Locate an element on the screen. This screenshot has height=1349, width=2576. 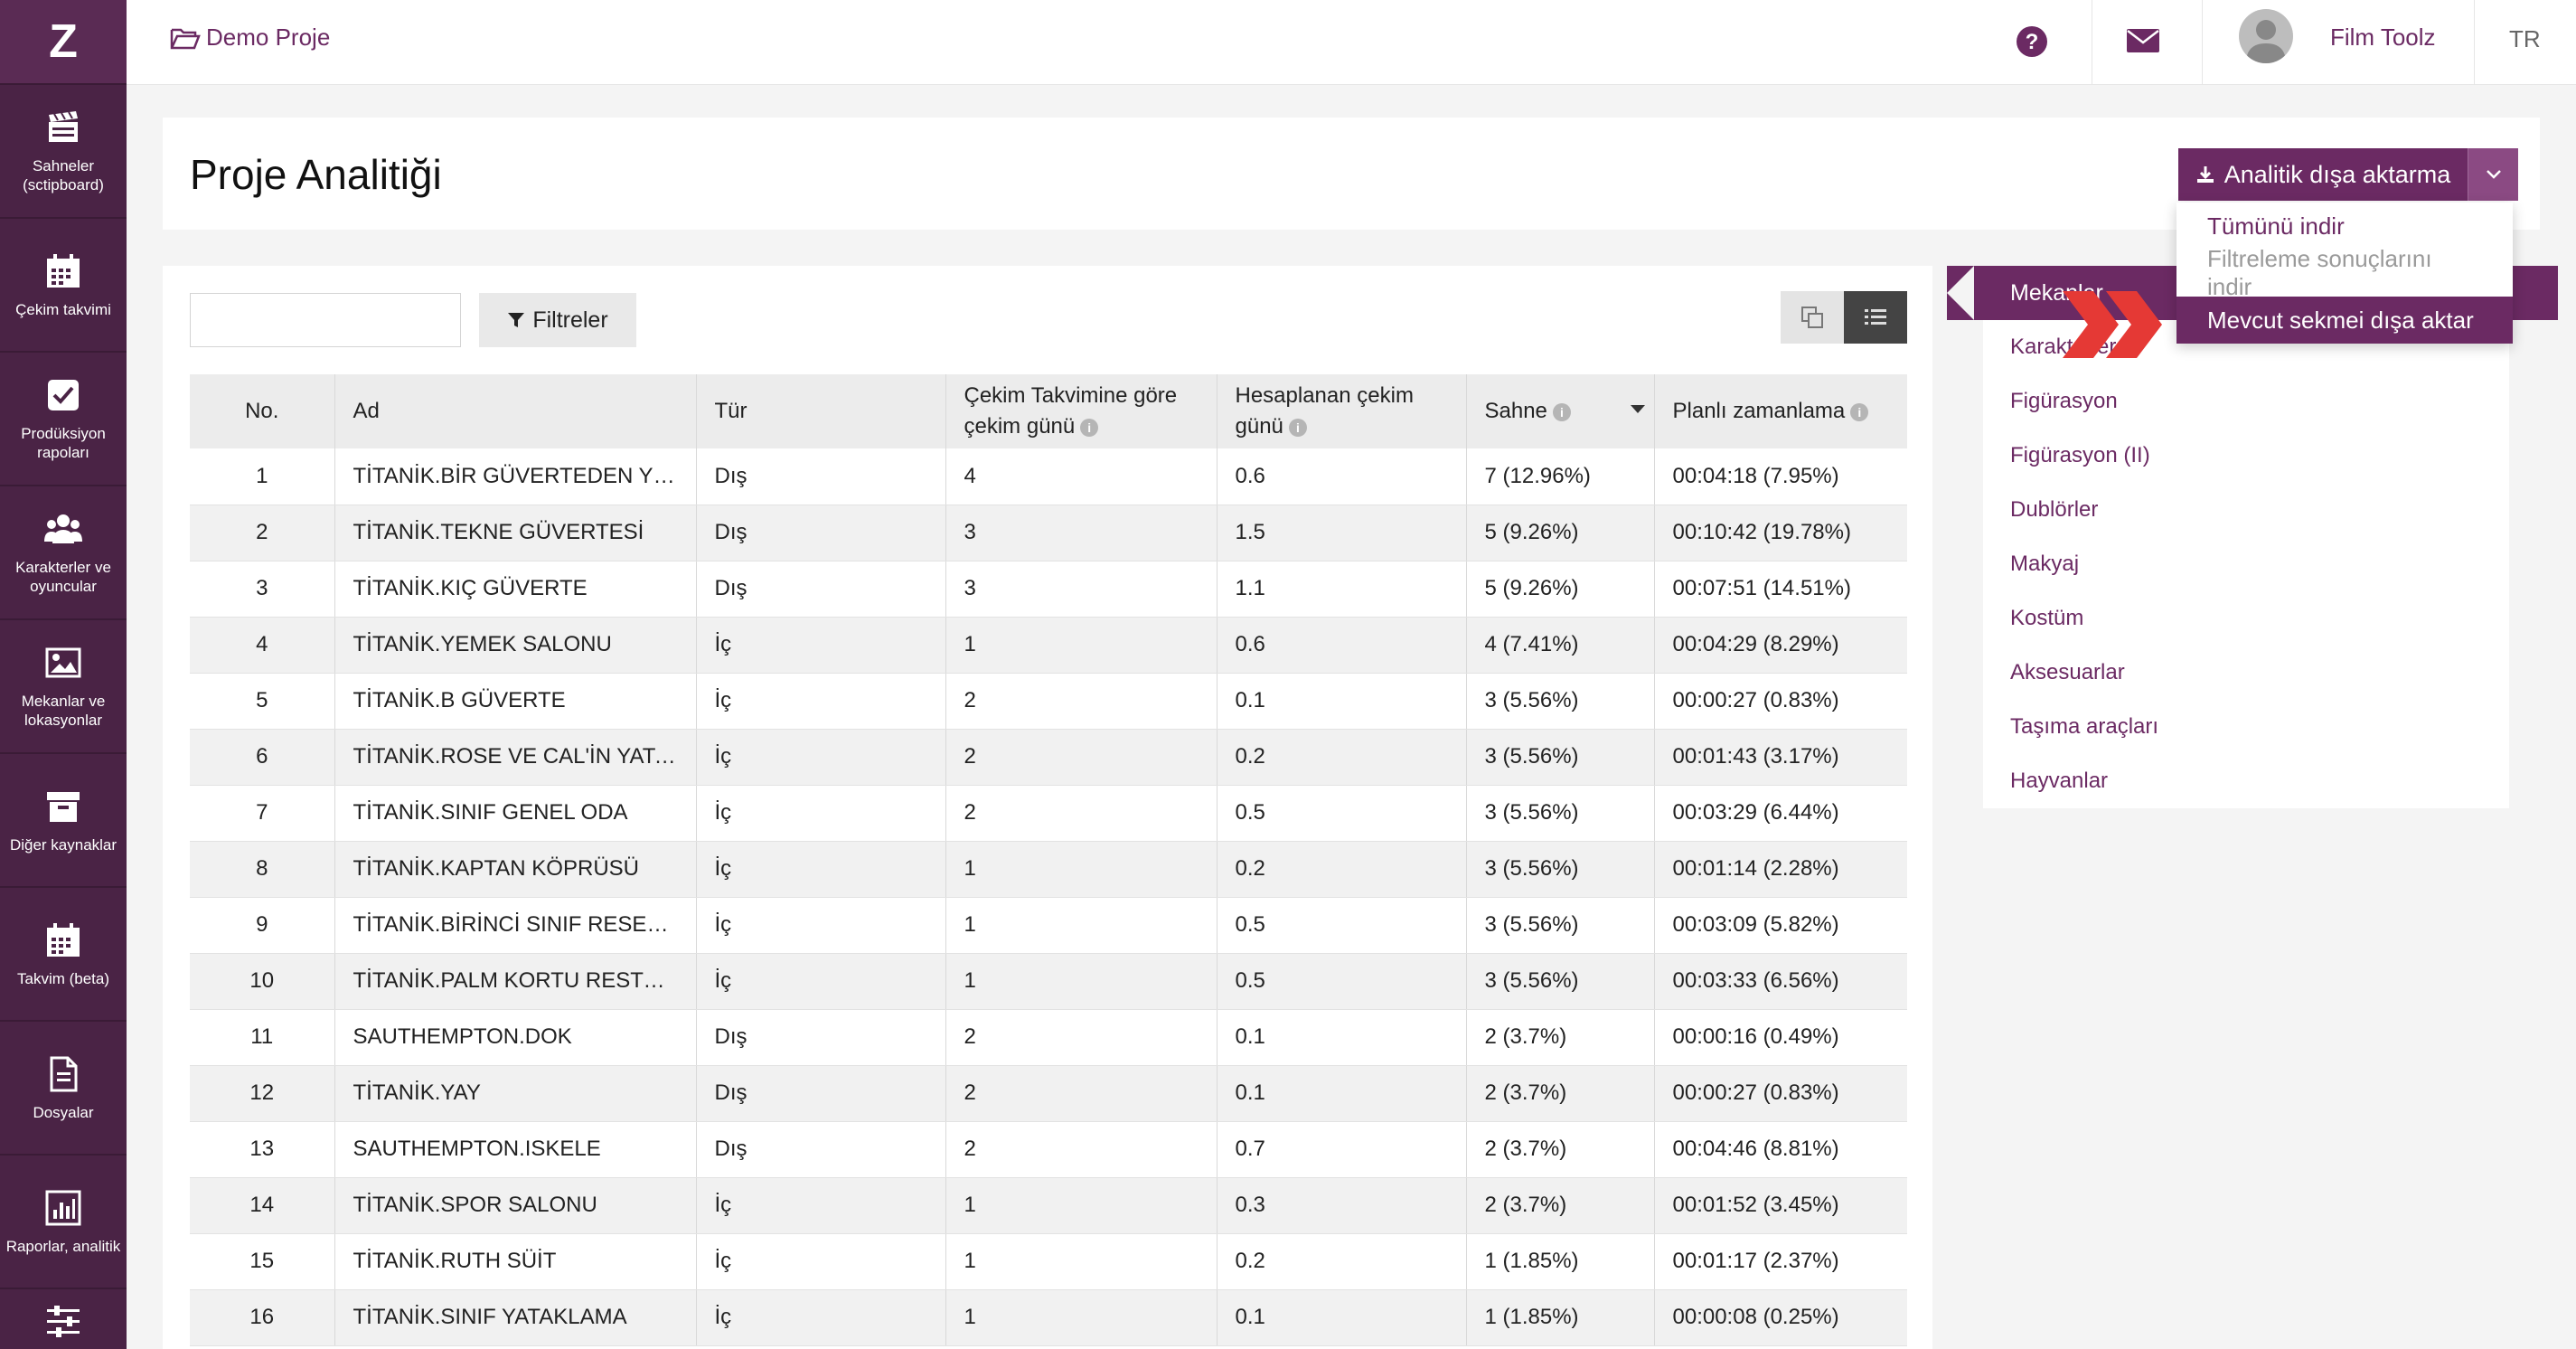
sort-desc-icon is located at coordinates (1637, 409).